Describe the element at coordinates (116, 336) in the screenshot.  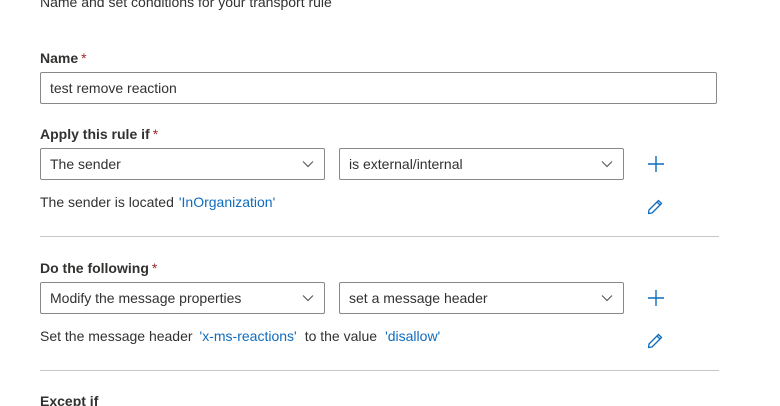
I see `action-desc-prefix: Set the message header` at that location.